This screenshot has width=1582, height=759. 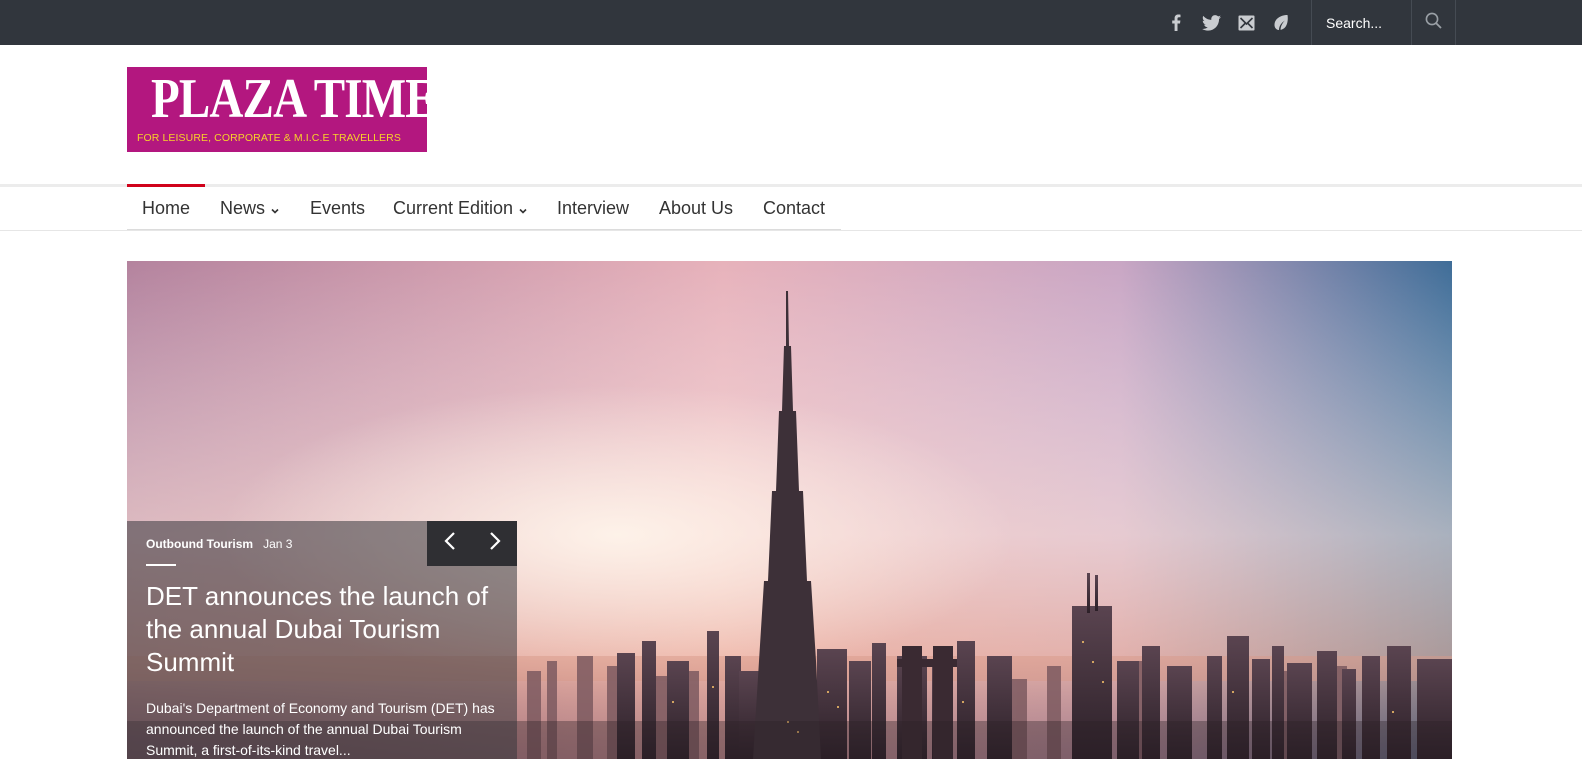 I want to click on logo-title: PLAZA TIMES, so click(x=289, y=99).